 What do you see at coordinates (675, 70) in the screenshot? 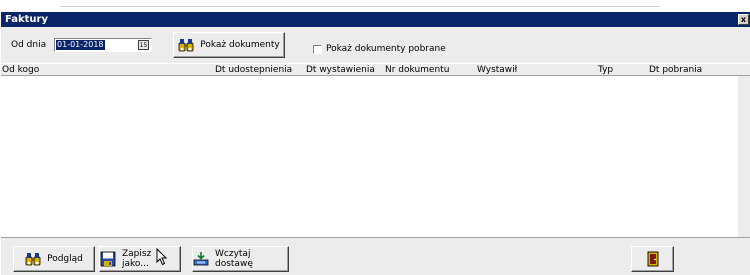
I see `column-header-download-date: Dt pobrania` at bounding box center [675, 70].